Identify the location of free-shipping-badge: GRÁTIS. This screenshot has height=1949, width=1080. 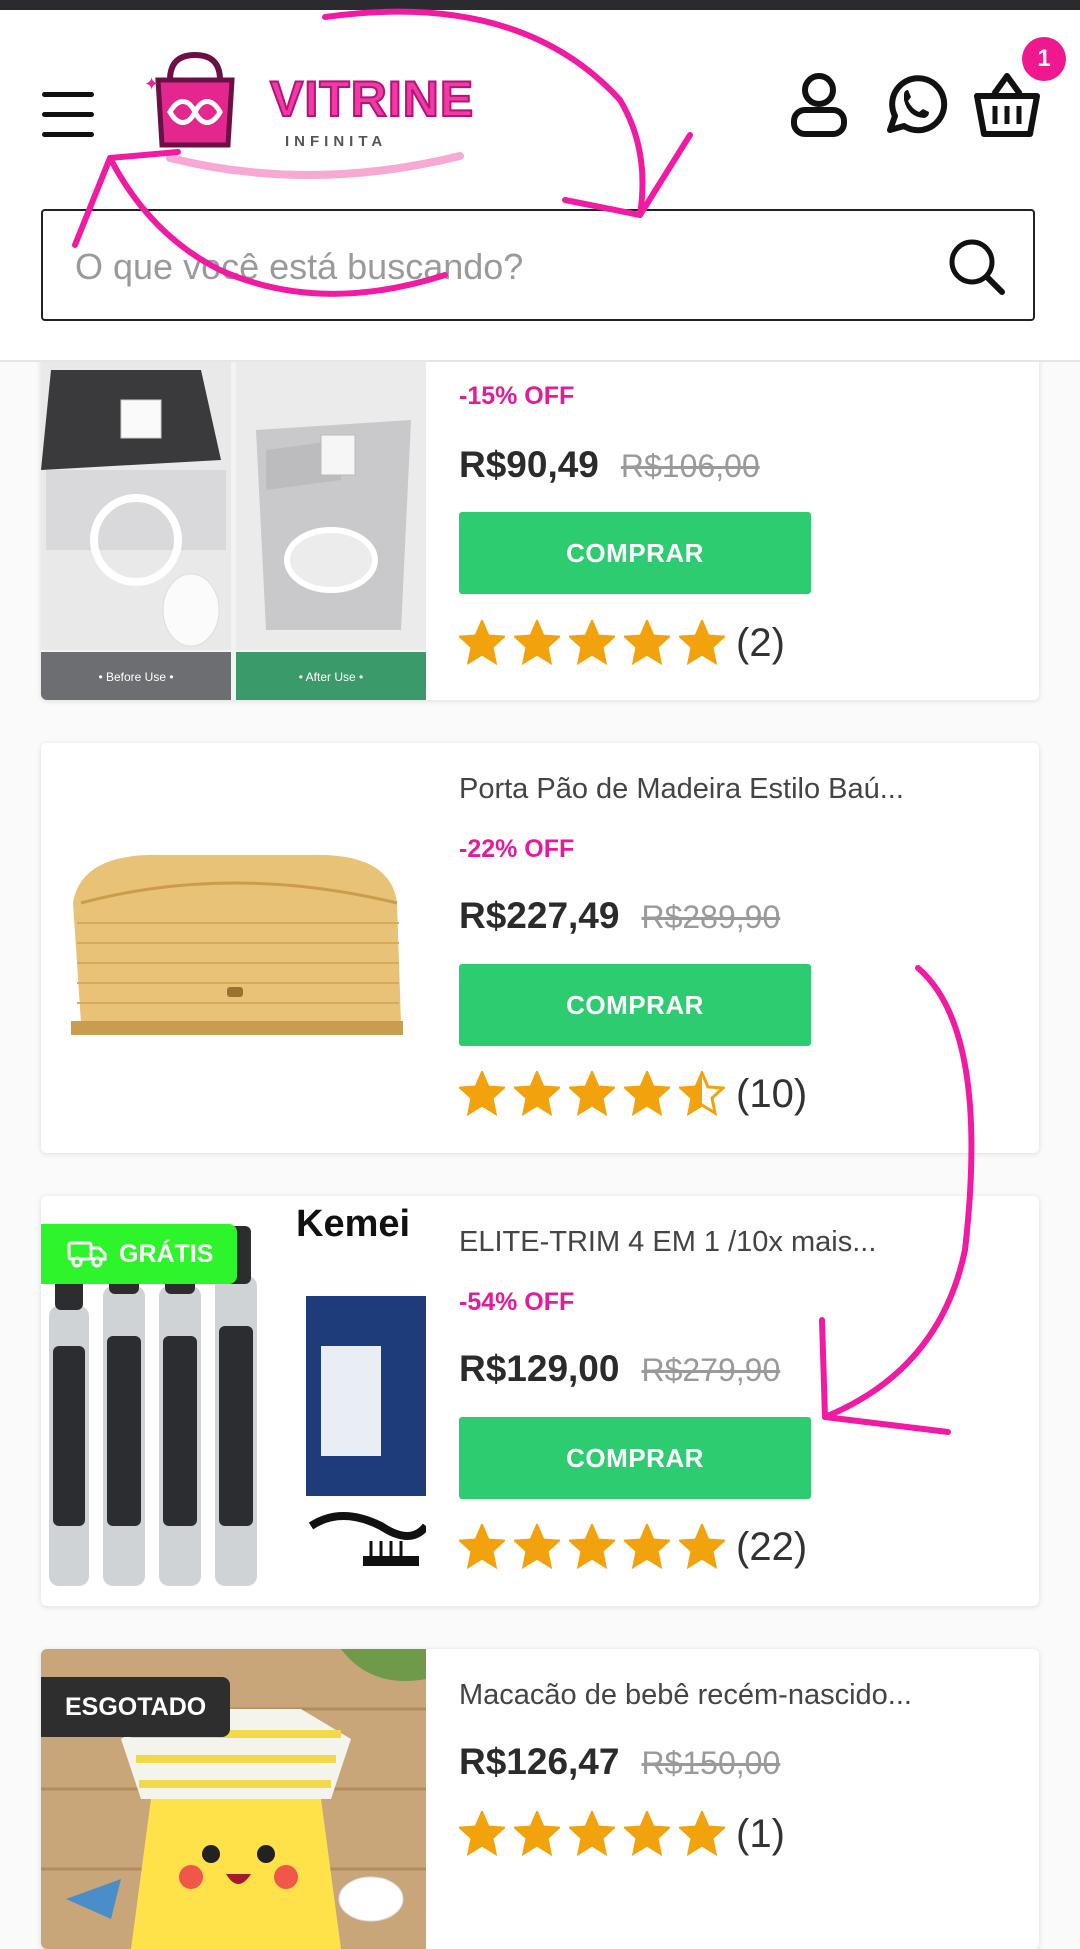
(139, 1254).